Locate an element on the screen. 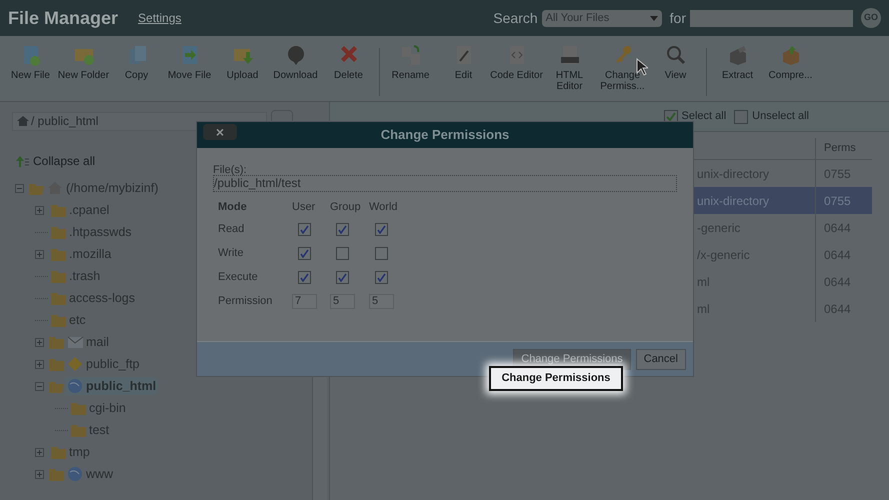 The width and height of the screenshot is (889, 500). magnifier-icon is located at coordinates (675, 55).